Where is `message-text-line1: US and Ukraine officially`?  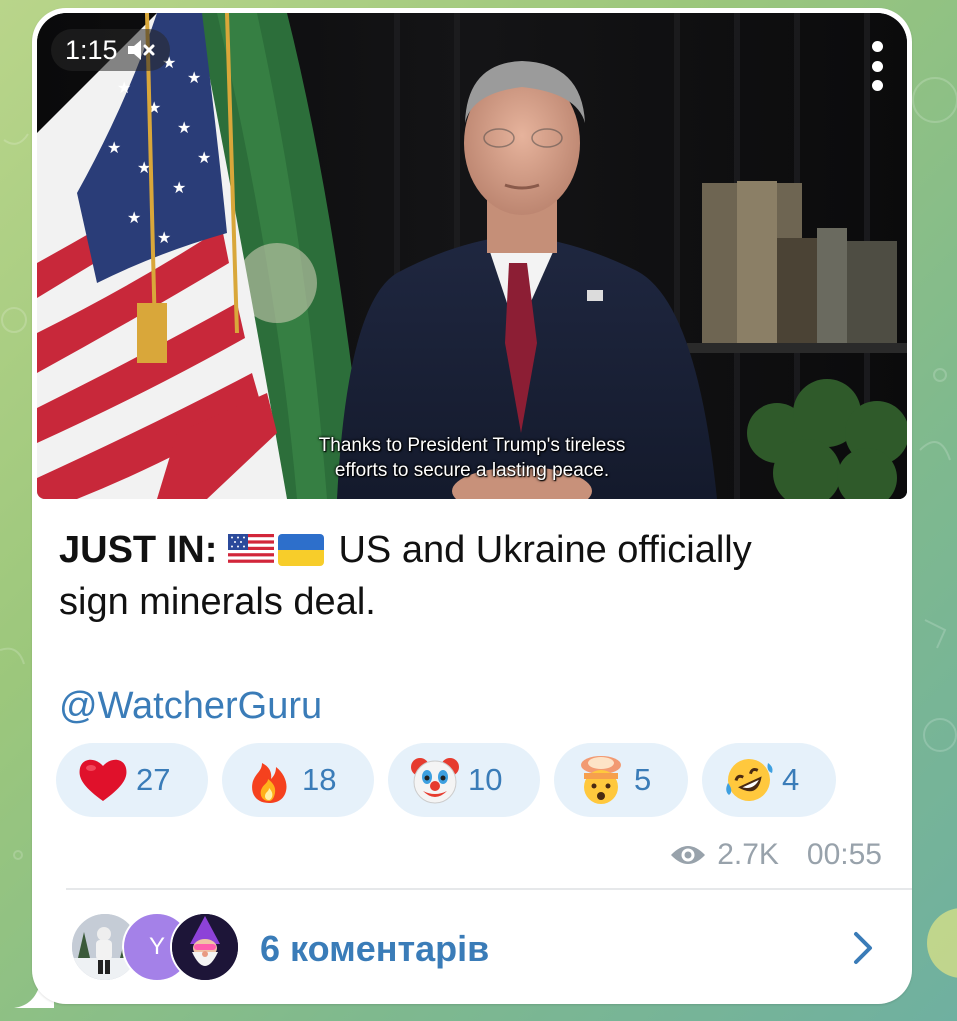
message-text-line1: US and Ukraine officially is located at coordinates (539, 550).